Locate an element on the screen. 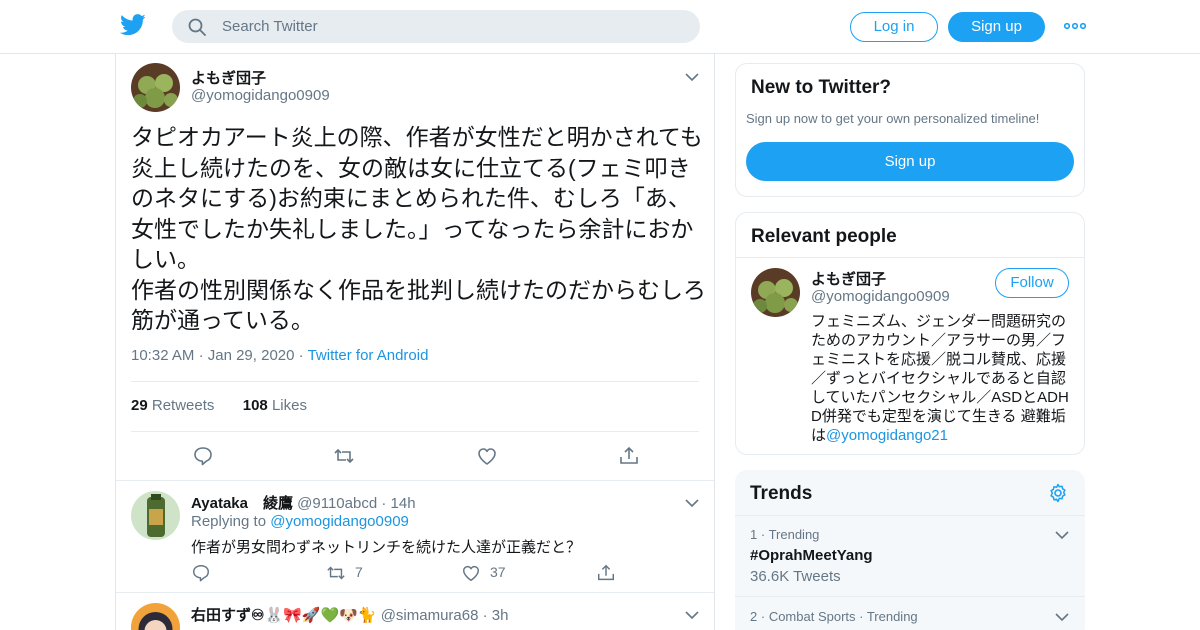  bio-link: @yomogidango21 is located at coordinates (887, 435).